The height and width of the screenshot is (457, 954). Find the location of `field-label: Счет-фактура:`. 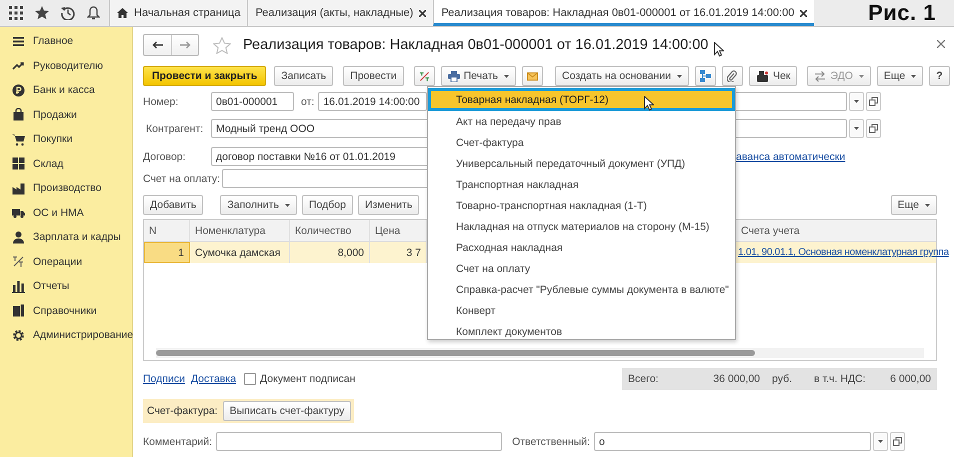

field-label: Счет-фактура: is located at coordinates (182, 411).